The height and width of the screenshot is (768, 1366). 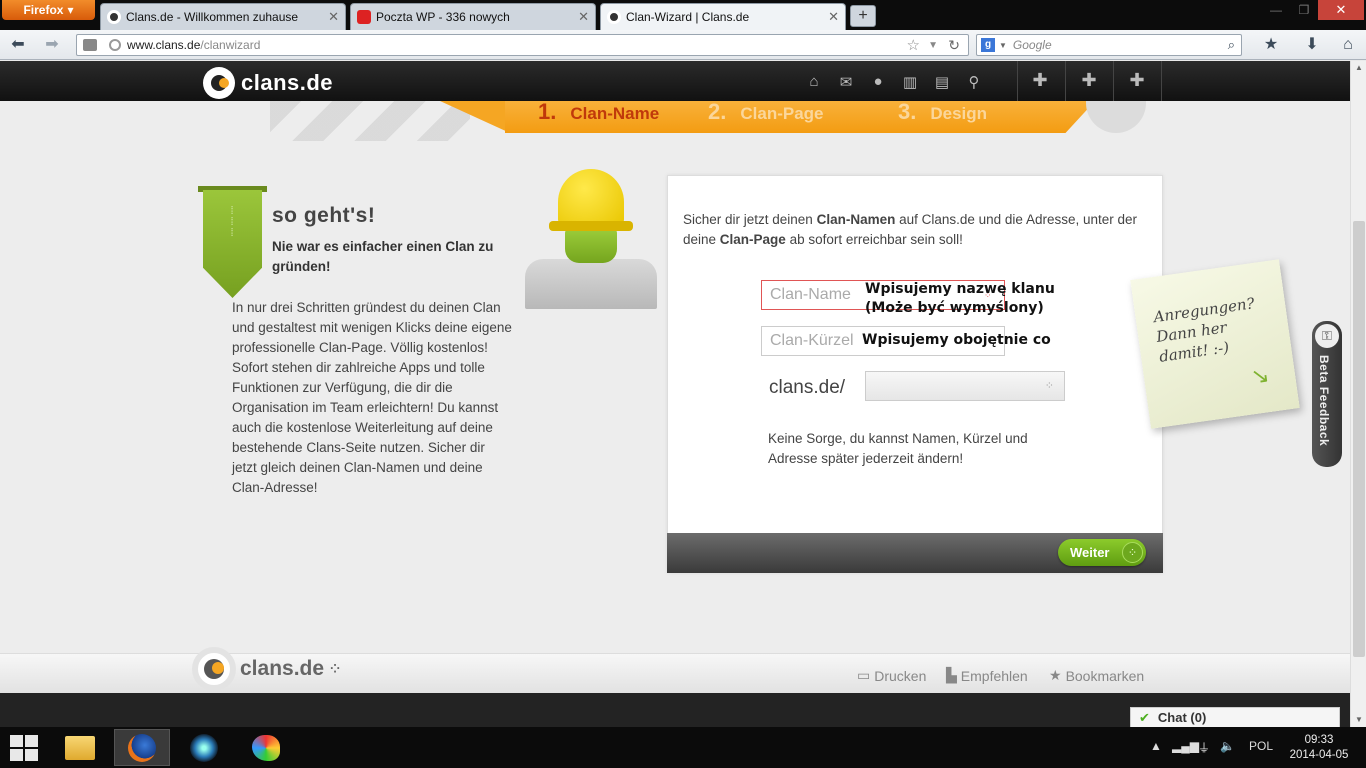 What do you see at coordinates (874, 239) in the screenshot?
I see `intro-text: ab sofort erreichbar sein soll!` at bounding box center [874, 239].